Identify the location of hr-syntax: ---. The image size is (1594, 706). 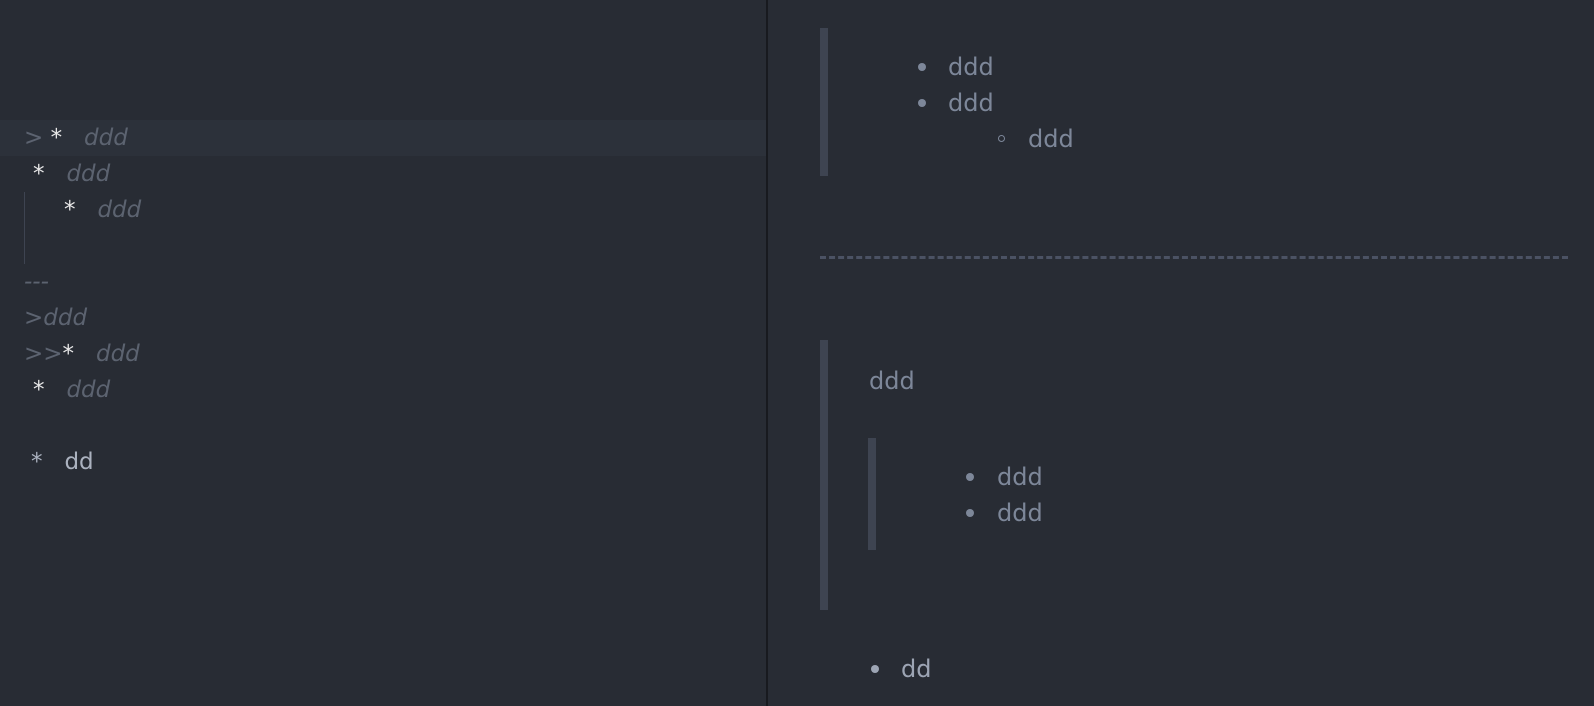
(36, 282).